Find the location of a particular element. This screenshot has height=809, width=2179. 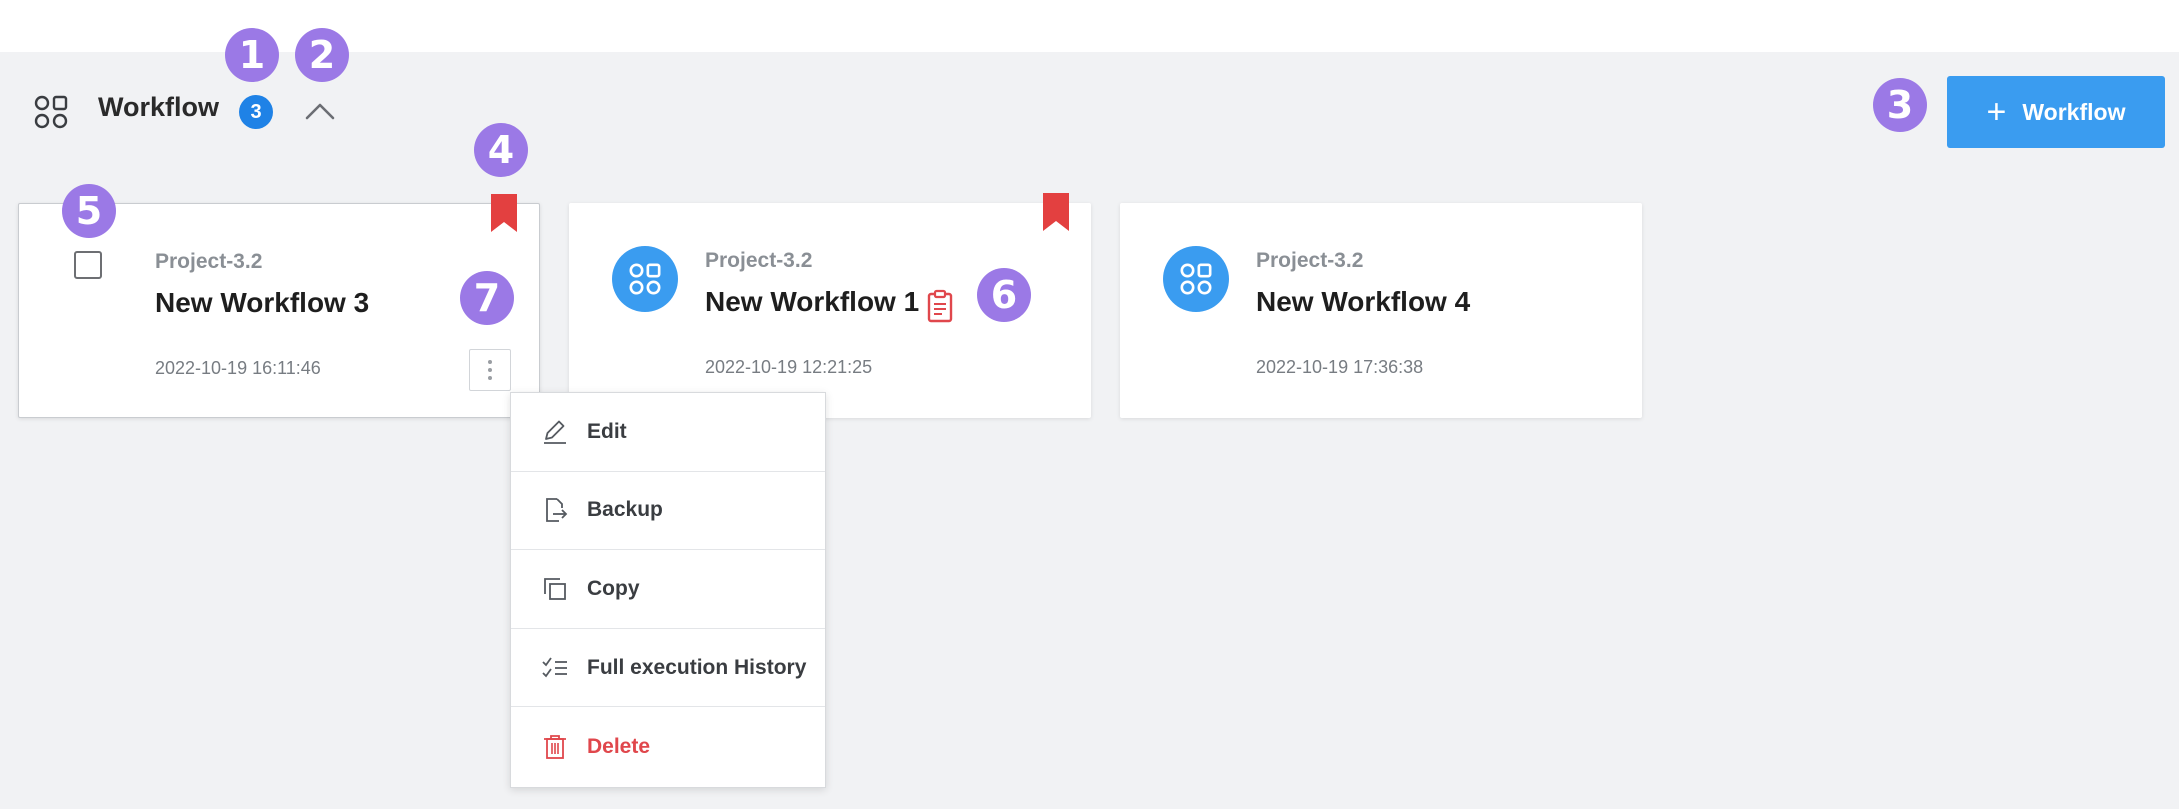

card-context-menu: Edit Backup Copy Full execution History is located at coordinates (668, 590).